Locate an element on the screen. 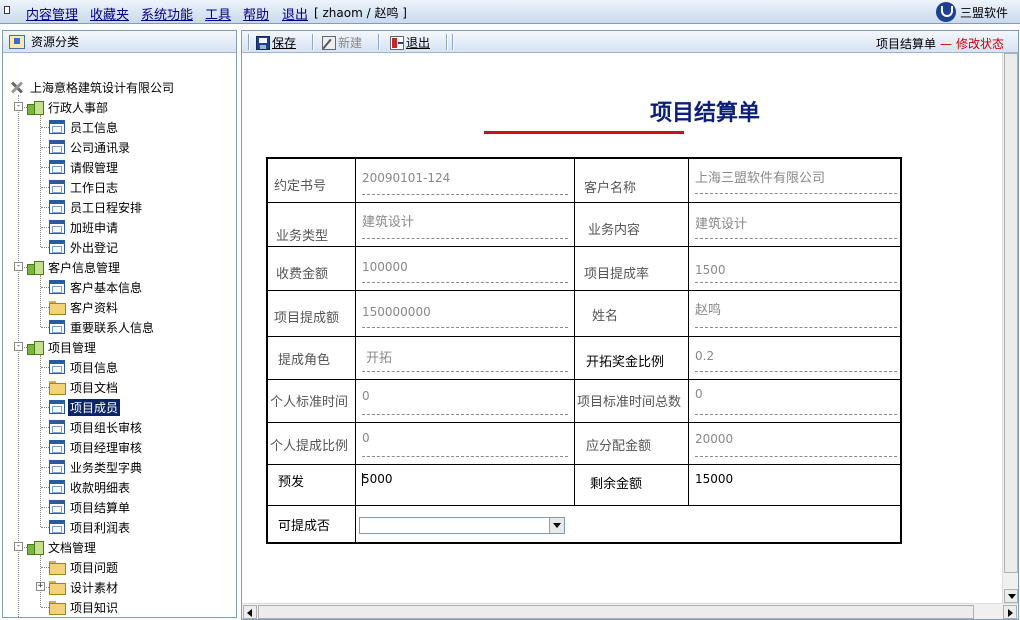 The height and width of the screenshot is (620, 1020). tree-item: 上海意格建筑设计有限公司 is located at coordinates (92, 87).